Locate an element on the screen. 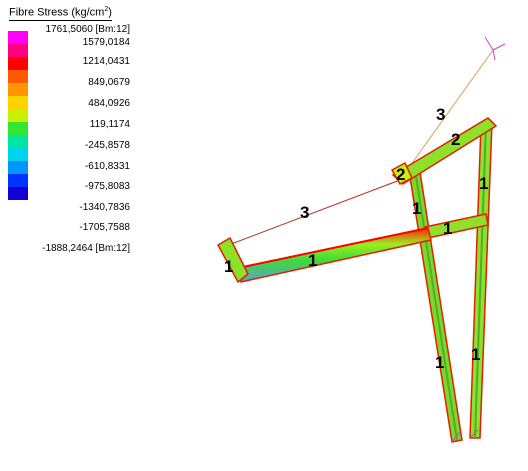  member-boom is located at coordinates (334, 255).